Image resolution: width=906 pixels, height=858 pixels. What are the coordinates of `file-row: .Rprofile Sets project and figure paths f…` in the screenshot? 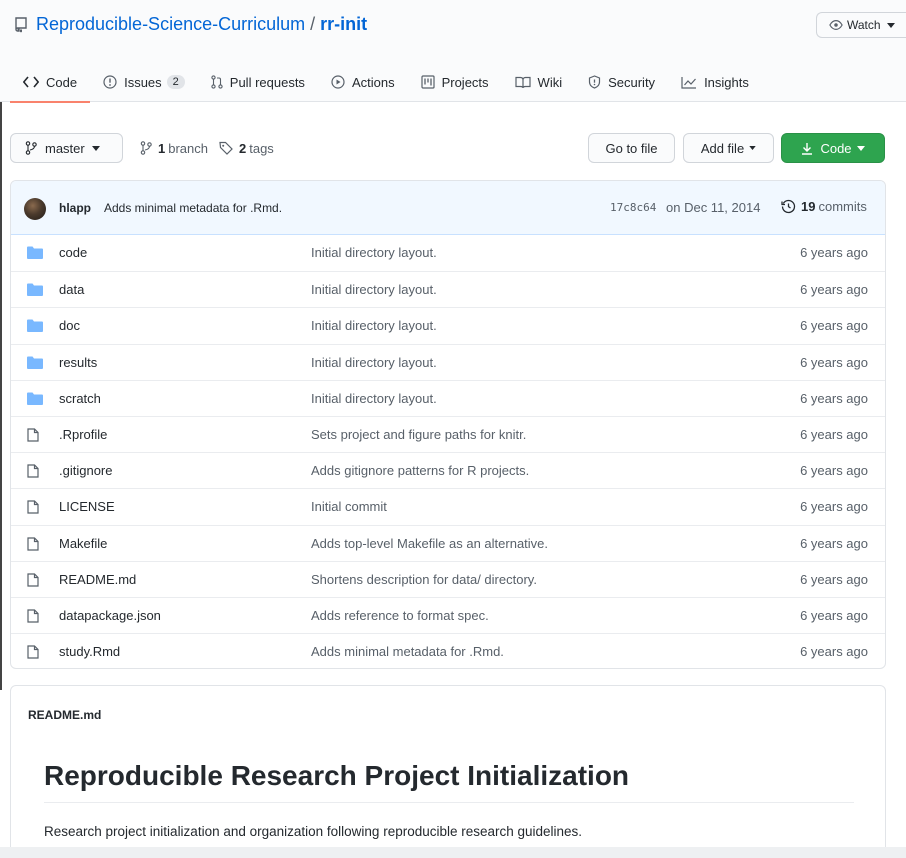 It's located at (448, 433).